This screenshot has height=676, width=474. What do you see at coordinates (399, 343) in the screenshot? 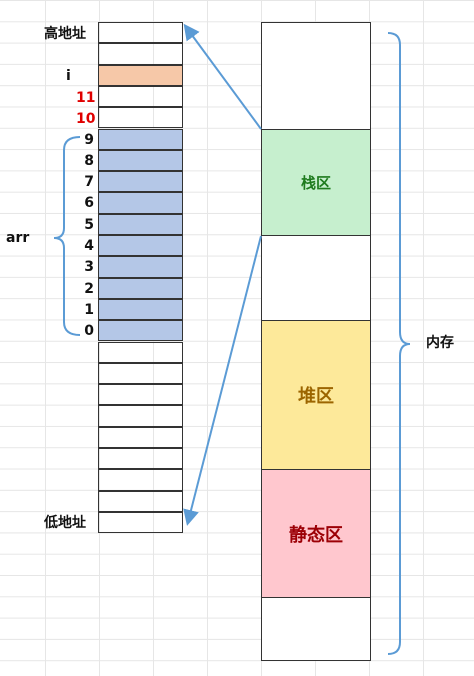
I see `memory-brace` at bounding box center [399, 343].